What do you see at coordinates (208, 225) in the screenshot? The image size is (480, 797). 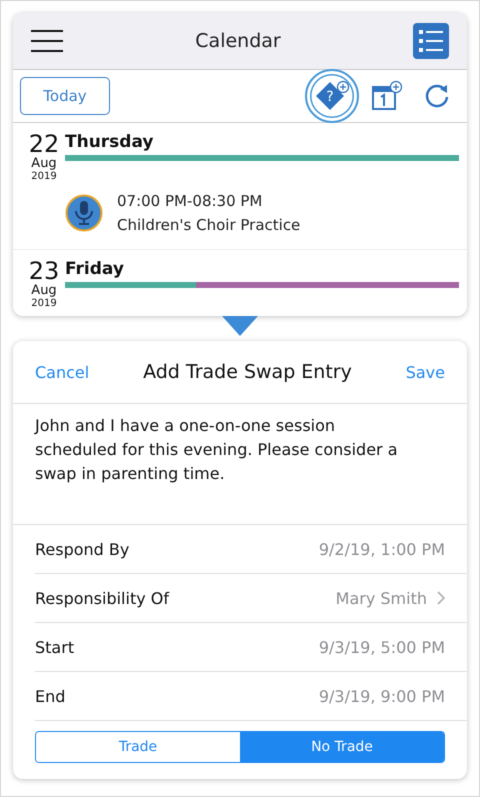 I see `event-title: Children's Choir Practice` at bounding box center [208, 225].